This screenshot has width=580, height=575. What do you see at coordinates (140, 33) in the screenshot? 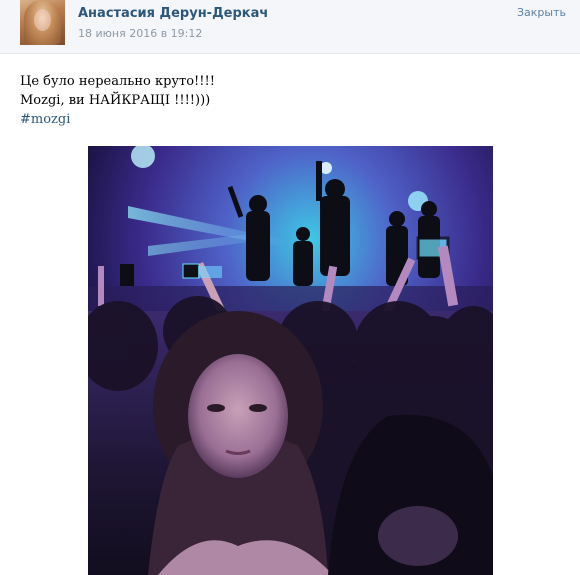
I see `post-date: 18 июня 2016 в 19:12` at bounding box center [140, 33].